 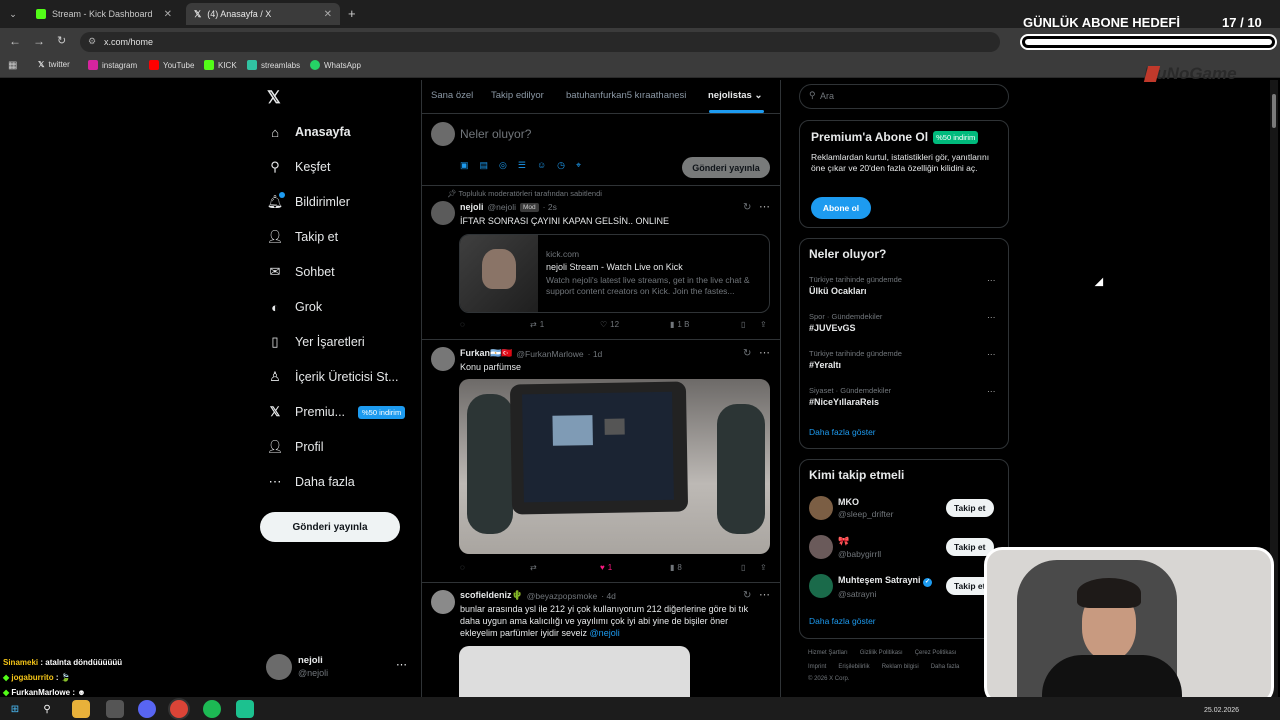 I want to click on chrome-icon, so click(x=179, y=709).